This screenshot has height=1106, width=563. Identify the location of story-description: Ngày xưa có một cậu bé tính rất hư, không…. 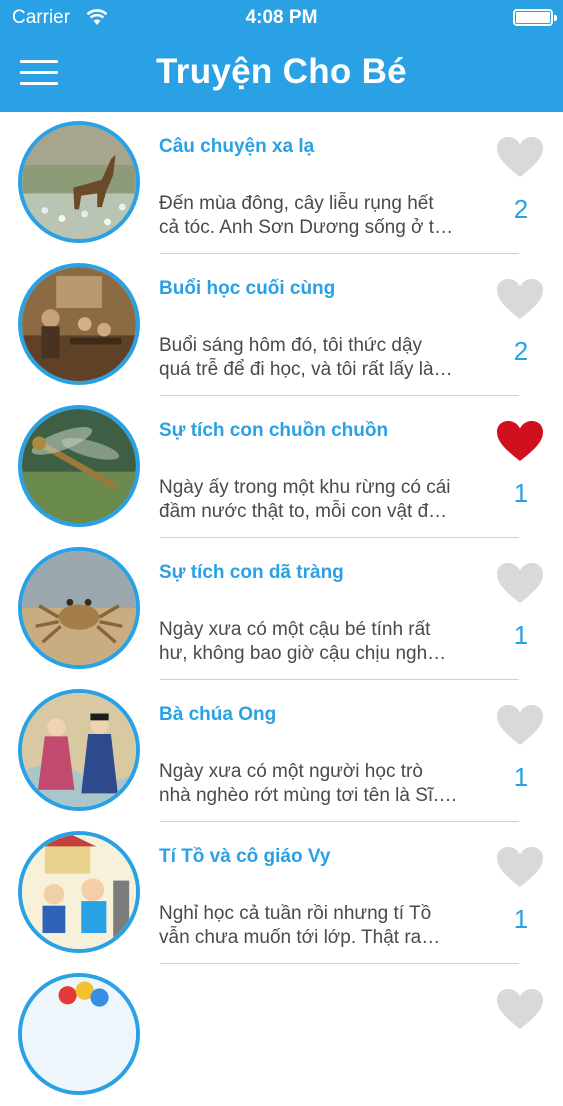
(303, 641).